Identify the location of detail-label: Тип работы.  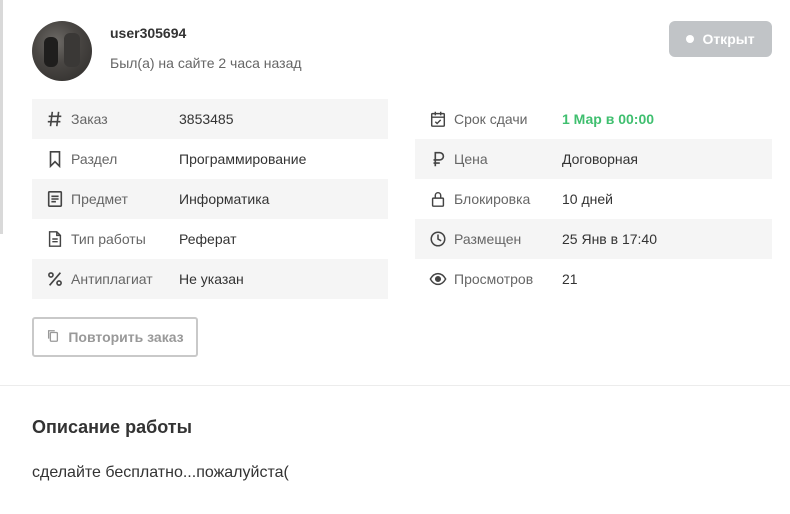
(108, 239).